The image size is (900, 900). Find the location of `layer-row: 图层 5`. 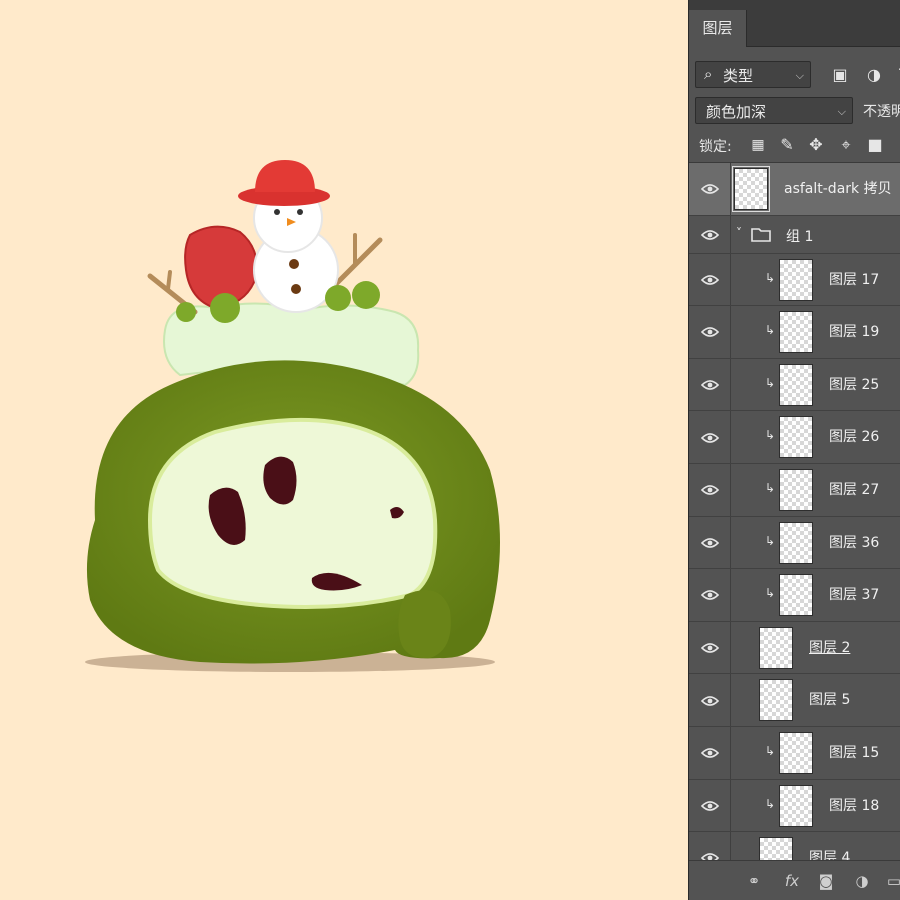

layer-row: 图层 5 is located at coordinates (794, 700).